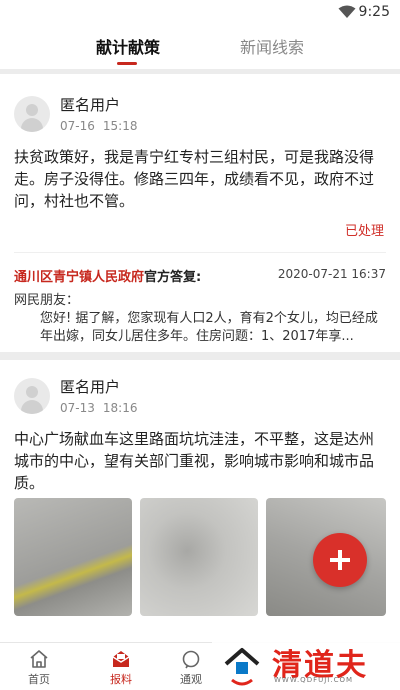 The width and height of the screenshot is (400, 690). What do you see at coordinates (99, 126) in the screenshot?
I see `post-timestamp: 07-16 15:18` at bounding box center [99, 126].